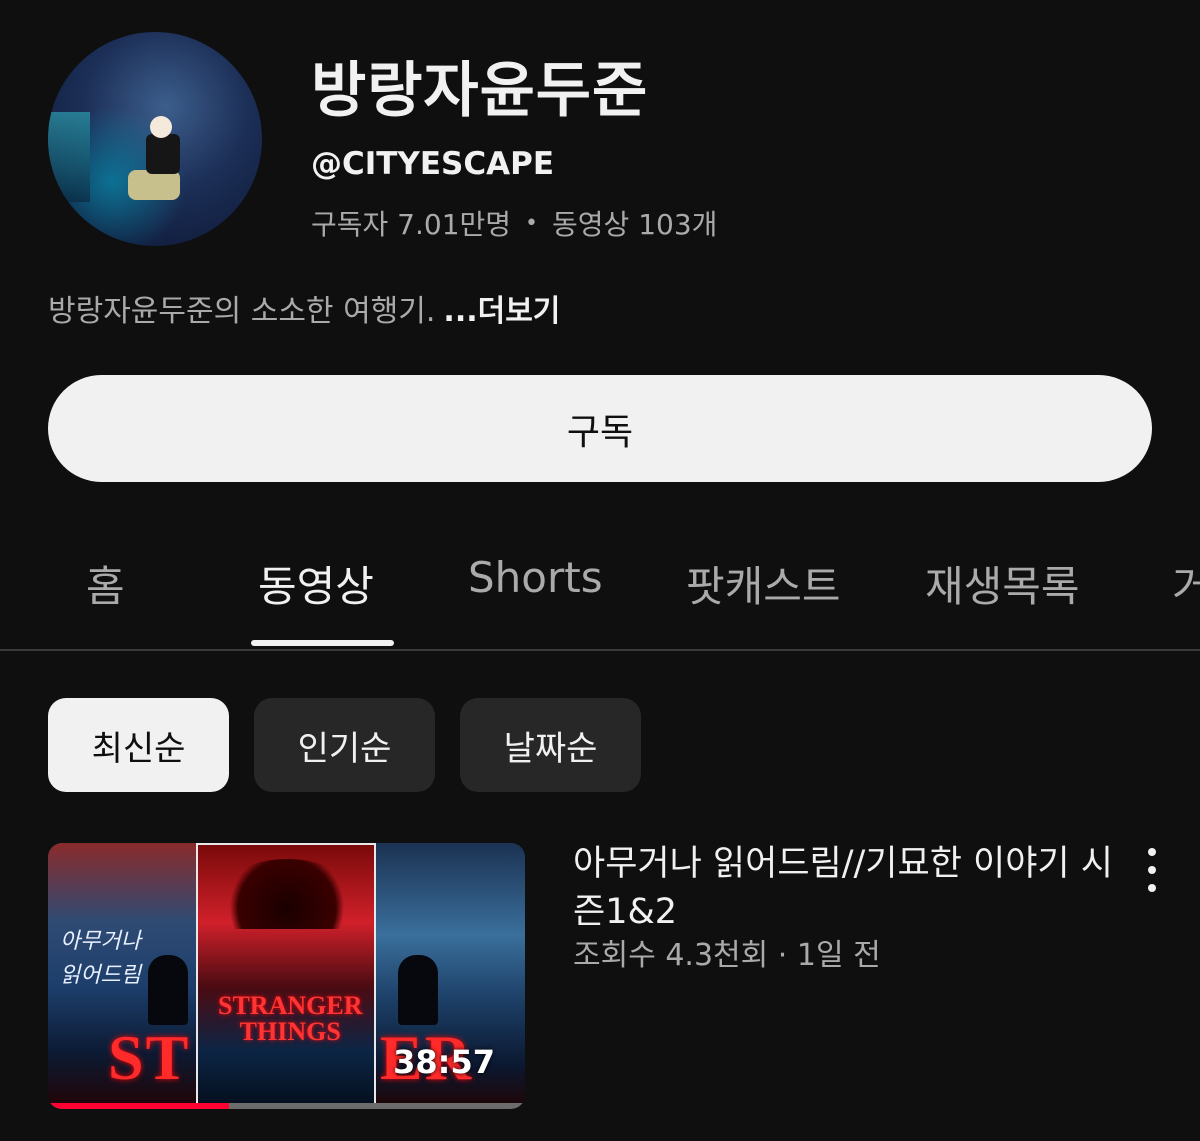 This screenshot has height=1141, width=1200. What do you see at coordinates (1002, 583) in the screenshot?
I see `tab-playlists: 재생목록` at bounding box center [1002, 583].